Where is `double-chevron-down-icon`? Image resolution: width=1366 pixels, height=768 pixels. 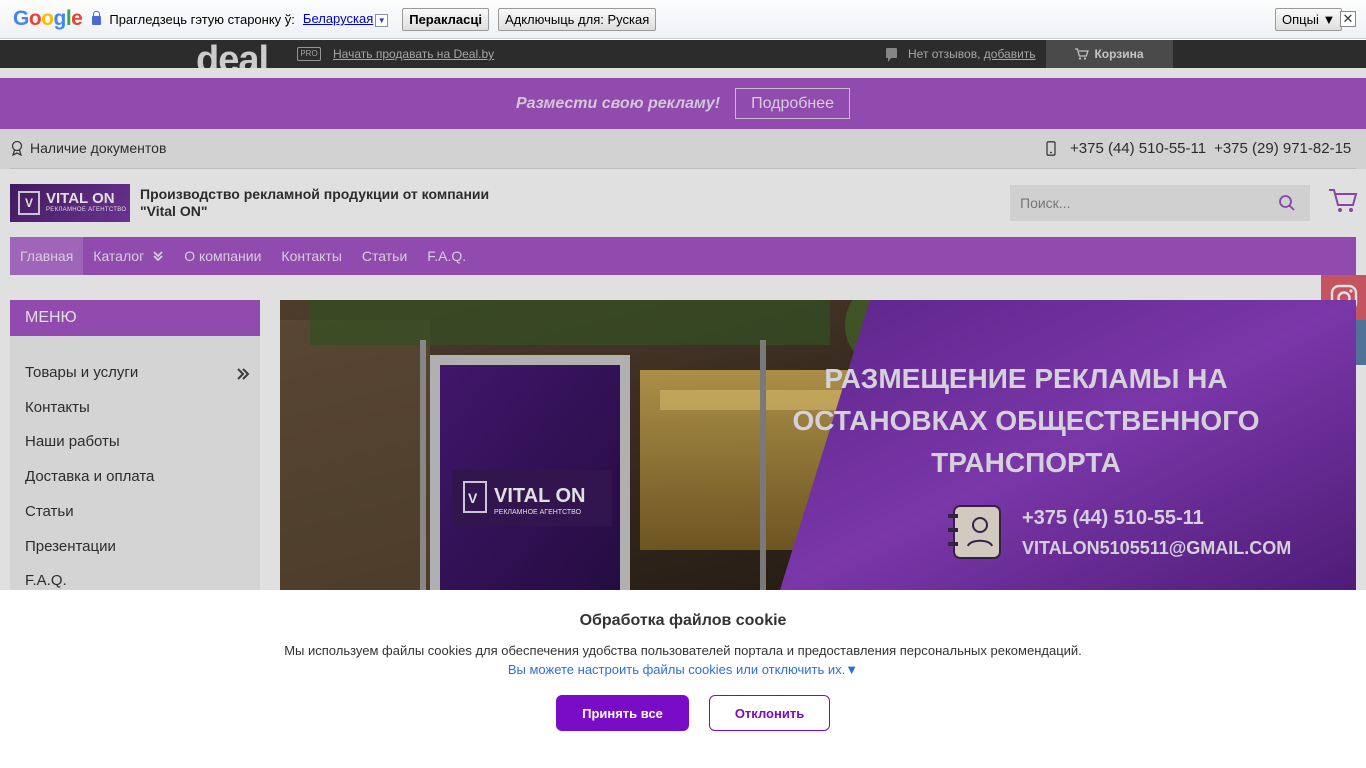
double-chevron-down-icon is located at coordinates (158, 256).